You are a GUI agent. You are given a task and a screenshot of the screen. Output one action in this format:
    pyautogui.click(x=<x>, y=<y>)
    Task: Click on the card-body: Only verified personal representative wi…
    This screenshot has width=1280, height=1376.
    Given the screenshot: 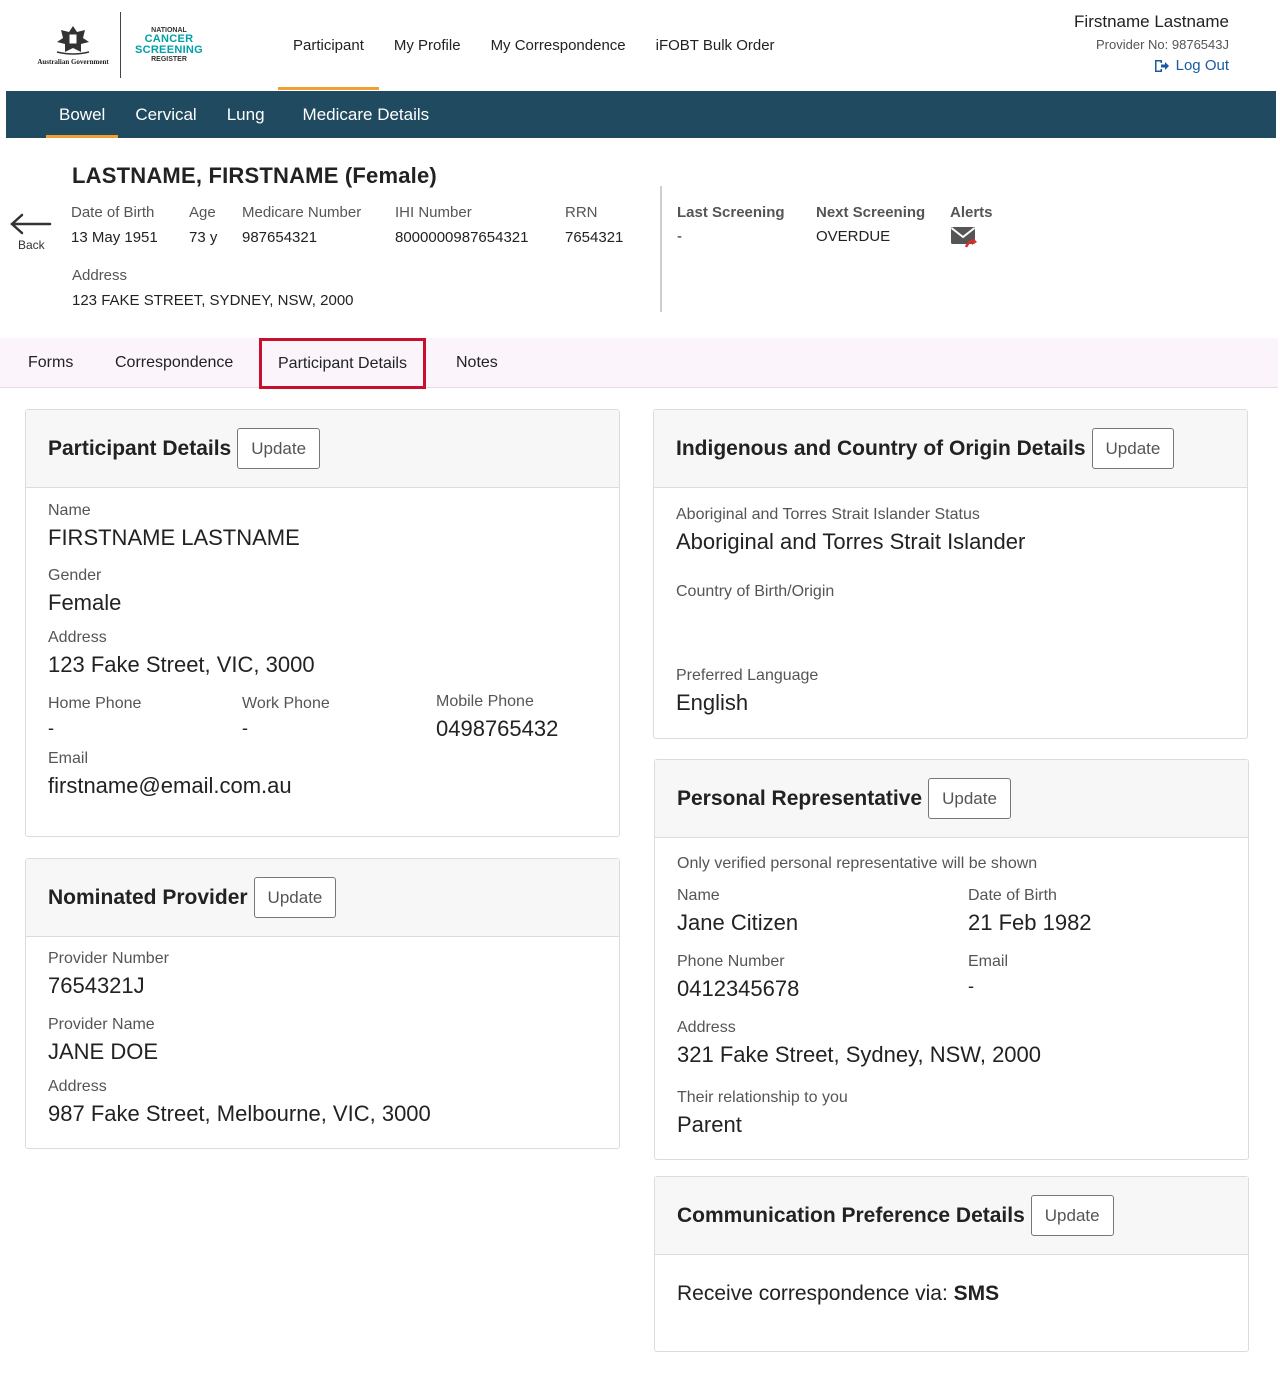 What is the action you would take?
    pyautogui.click(x=951, y=998)
    